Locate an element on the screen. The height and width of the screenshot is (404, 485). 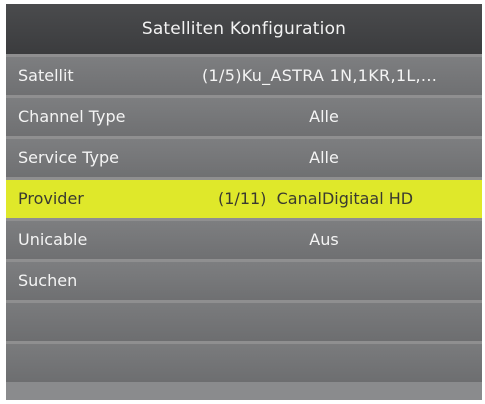
provider-value: (1/11) CanalDigitaal HD is located at coordinates (315, 199).